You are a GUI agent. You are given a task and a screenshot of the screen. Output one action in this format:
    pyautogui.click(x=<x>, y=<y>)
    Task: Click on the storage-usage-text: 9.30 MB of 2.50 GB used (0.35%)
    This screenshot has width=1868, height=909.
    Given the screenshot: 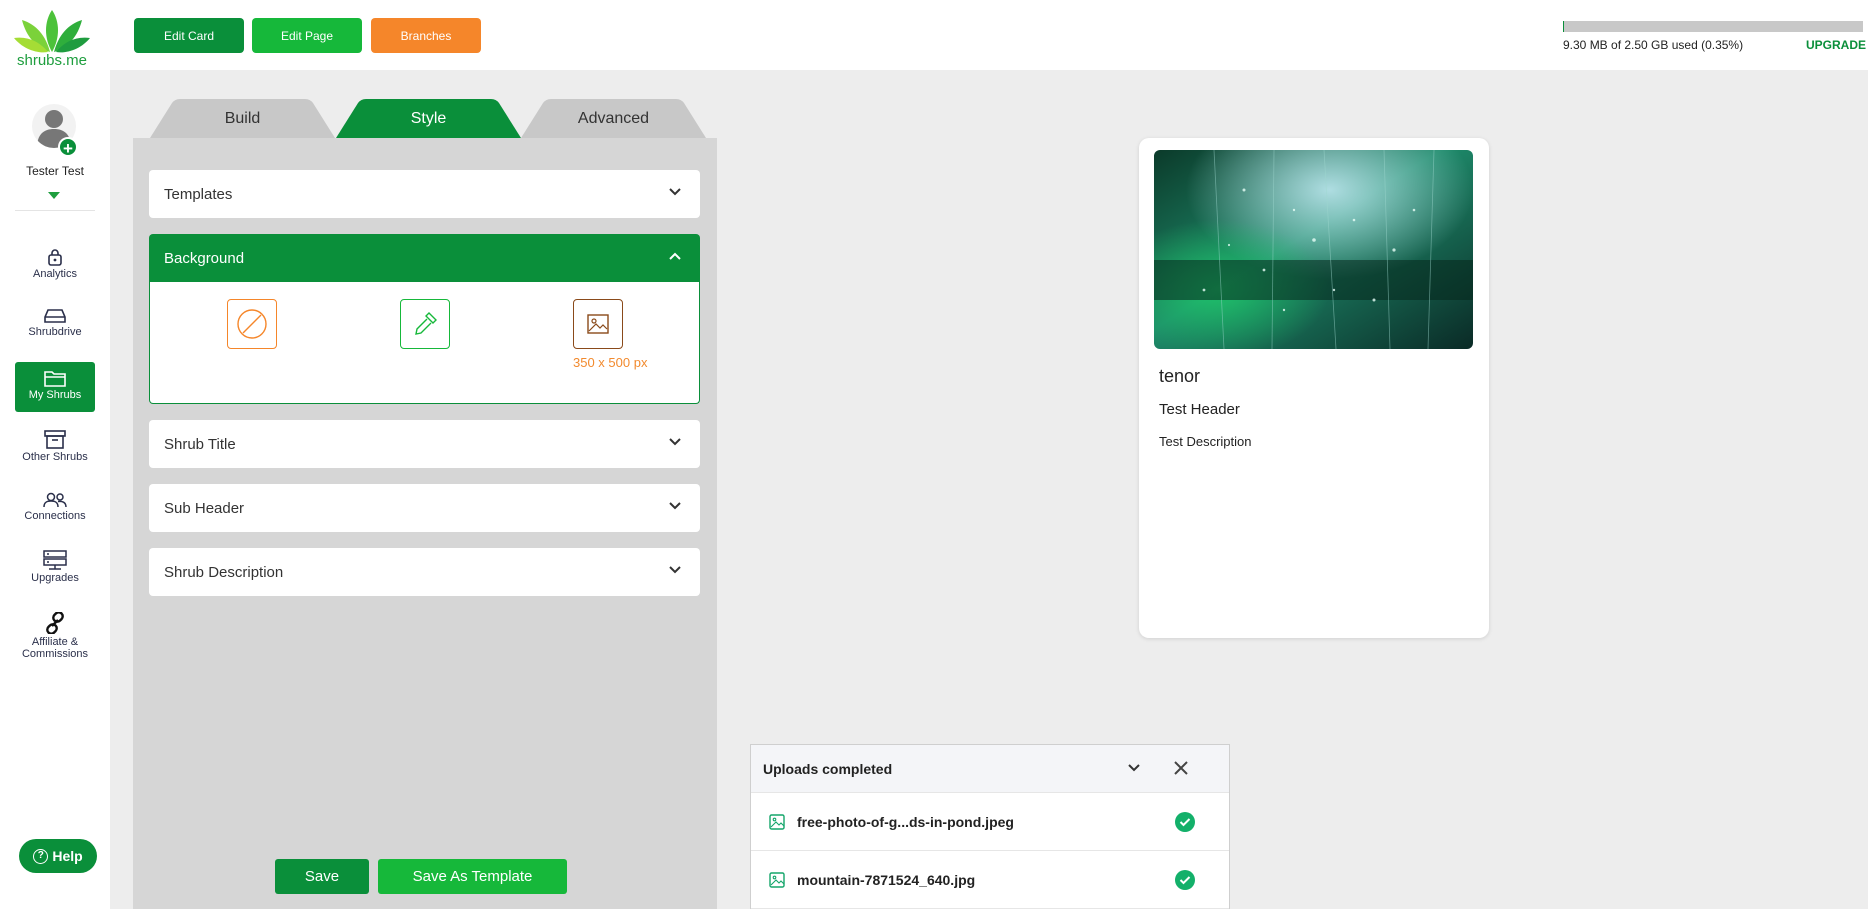 What is the action you would take?
    pyautogui.click(x=1653, y=45)
    